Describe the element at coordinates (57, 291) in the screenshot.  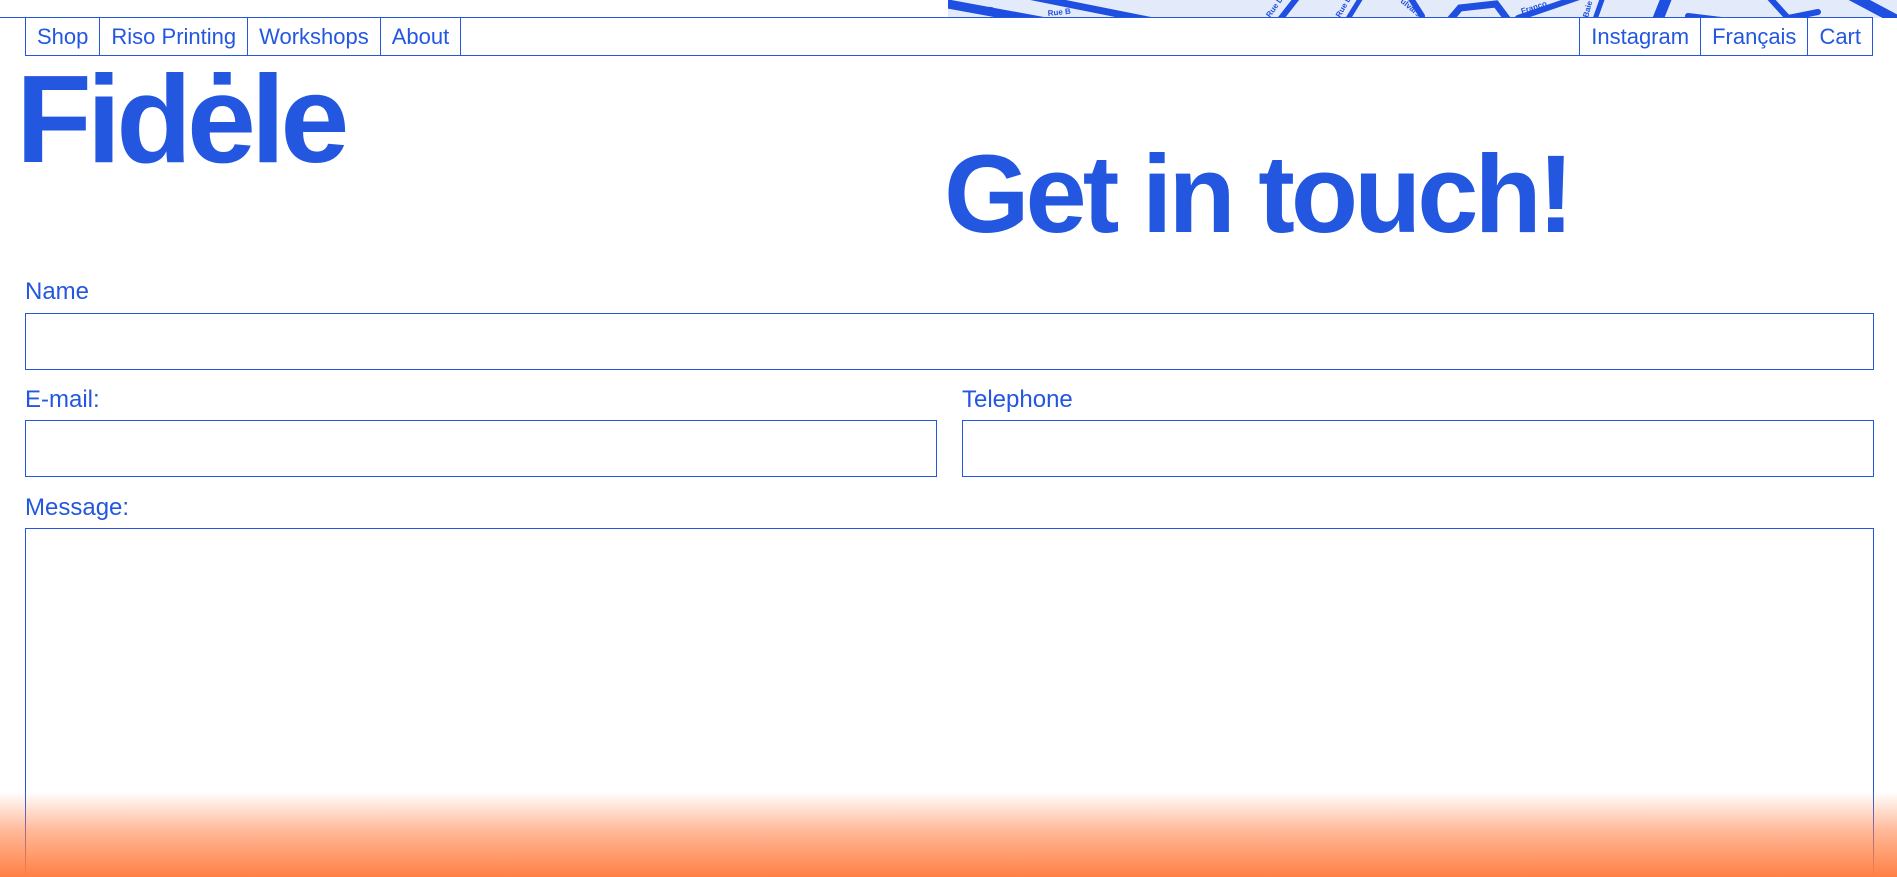
I see `name-label: Name` at that location.